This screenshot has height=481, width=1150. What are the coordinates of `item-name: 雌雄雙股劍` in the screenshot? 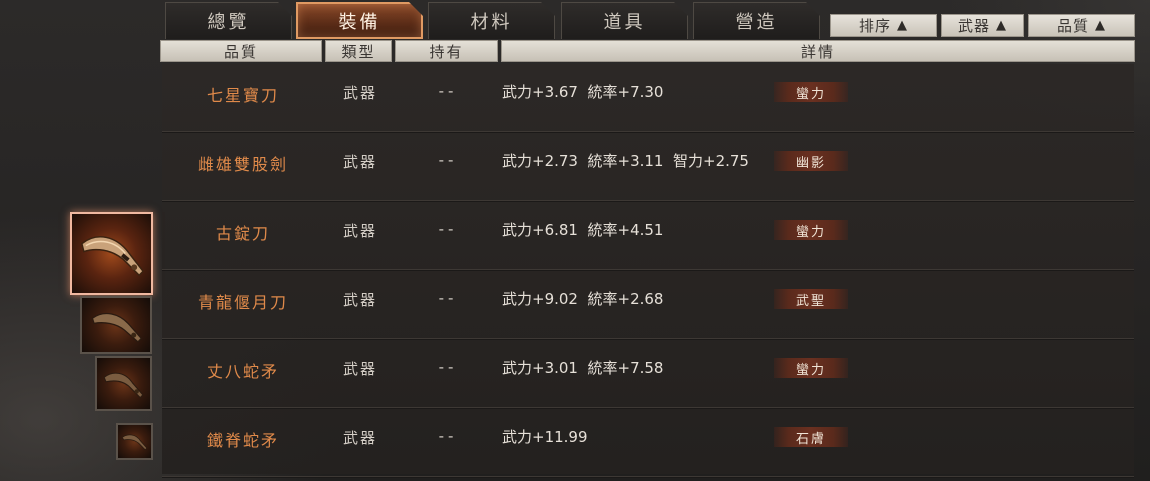 It's located at (242, 164).